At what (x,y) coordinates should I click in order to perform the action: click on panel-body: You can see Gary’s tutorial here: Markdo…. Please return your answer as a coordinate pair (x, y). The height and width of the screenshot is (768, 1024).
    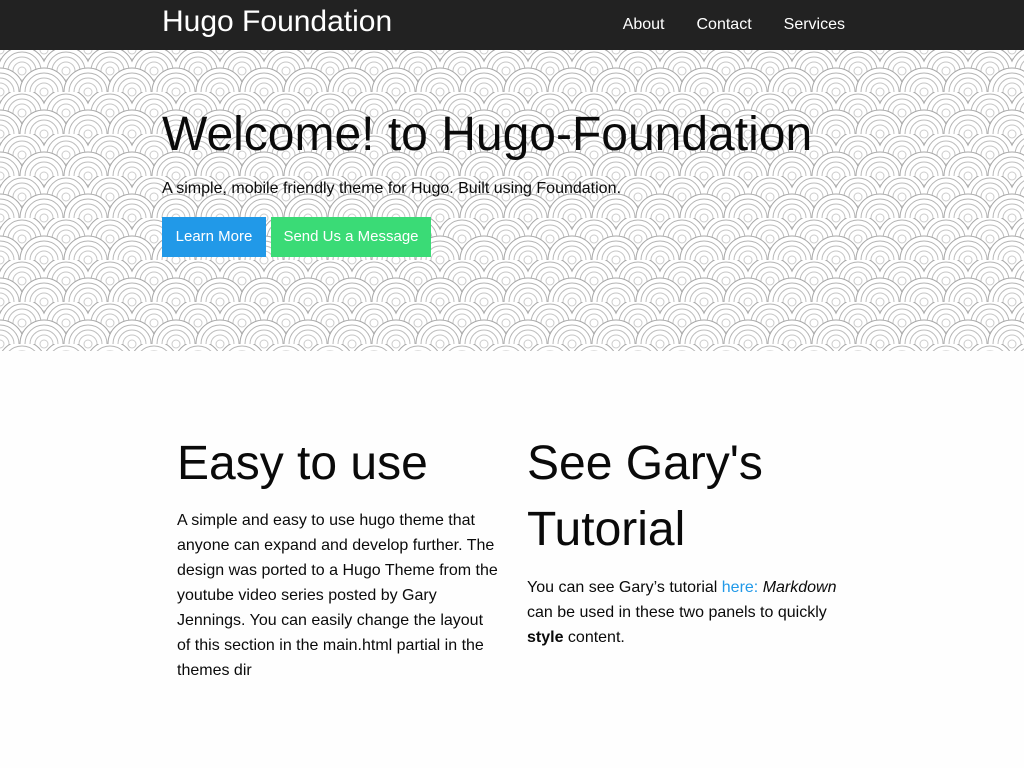
    Looking at the image, I should click on (688, 612).